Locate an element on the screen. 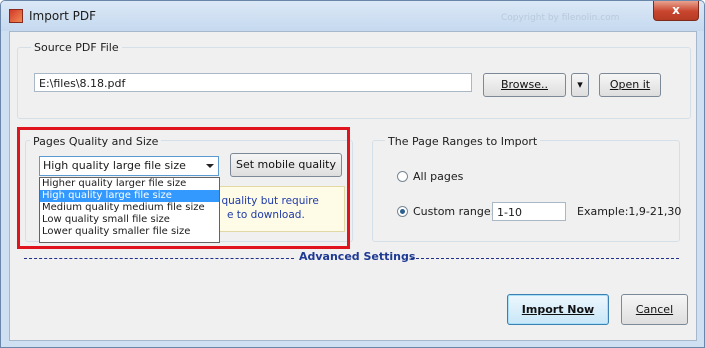 This screenshot has width=705, height=348. import-now-label: Import Now is located at coordinates (558, 309).